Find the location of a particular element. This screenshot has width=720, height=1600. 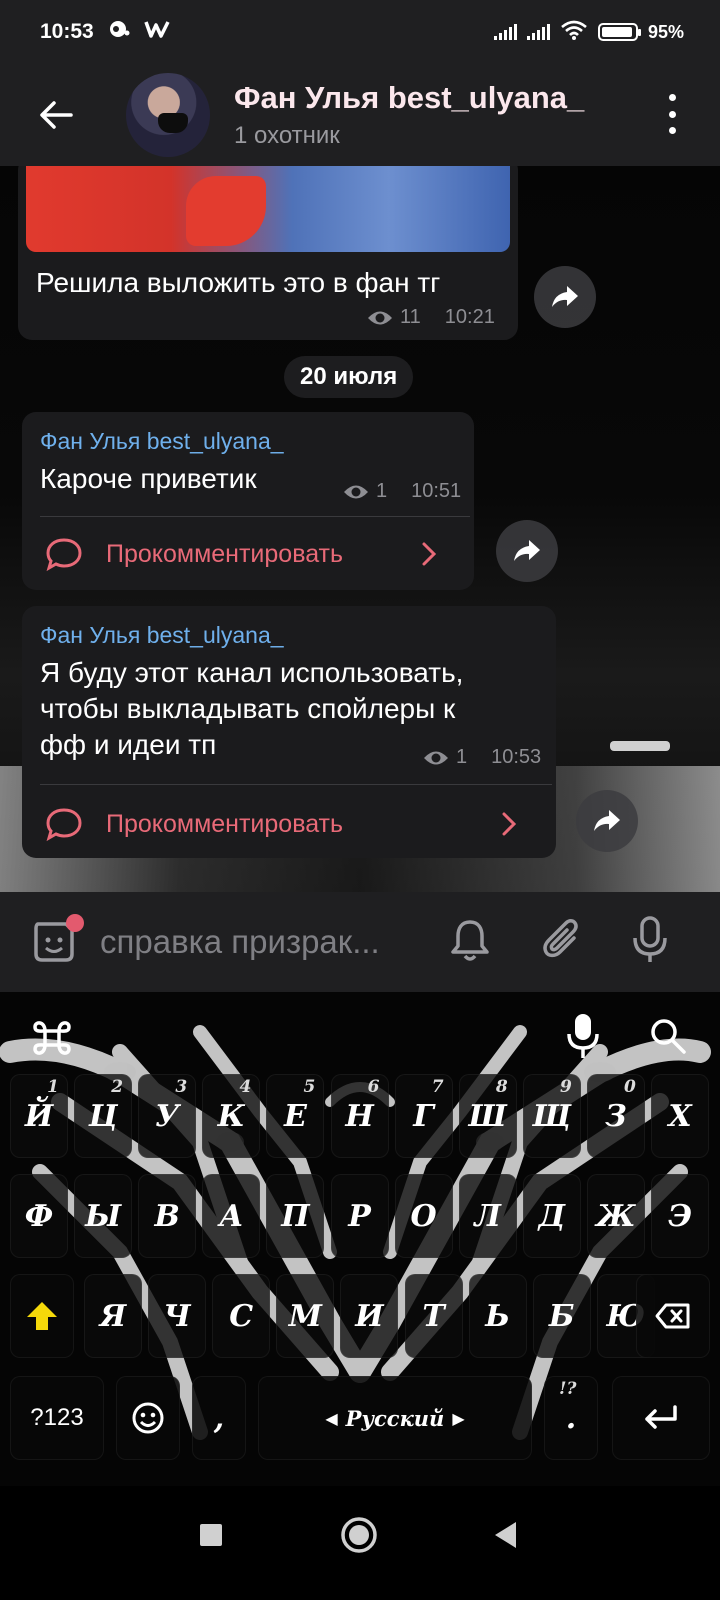

date-separator: 20 июля is located at coordinates (349, 377).